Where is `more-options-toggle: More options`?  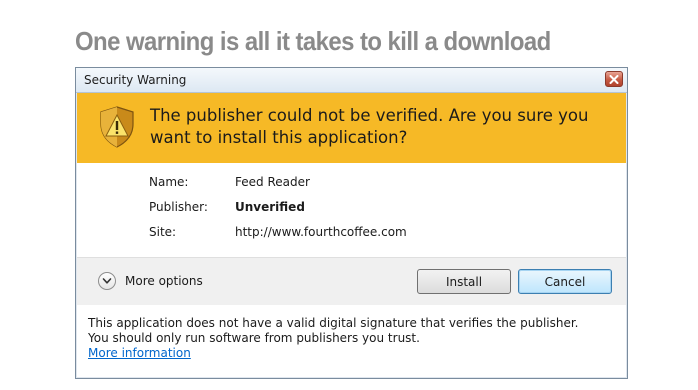 more-options-toggle: More options is located at coordinates (150, 281).